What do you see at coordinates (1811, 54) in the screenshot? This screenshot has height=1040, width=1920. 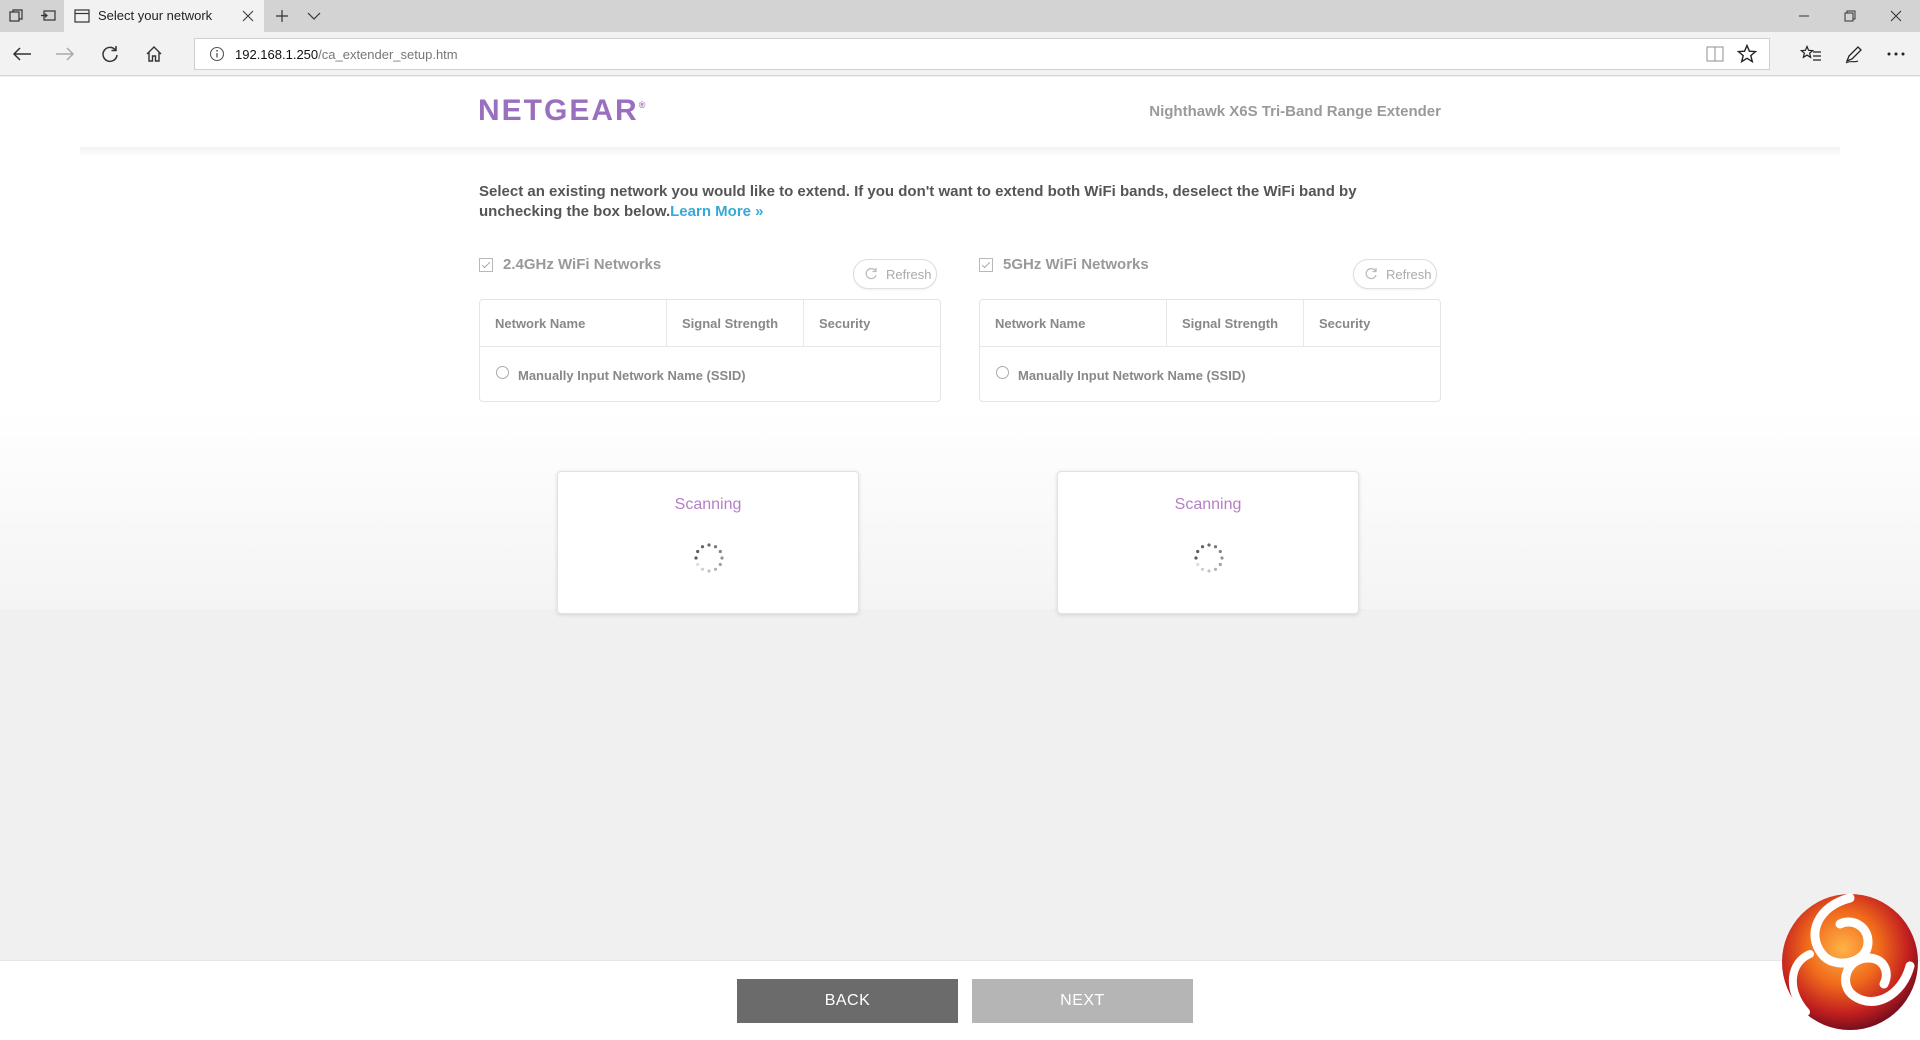 I see `favorites-hub-icon` at bounding box center [1811, 54].